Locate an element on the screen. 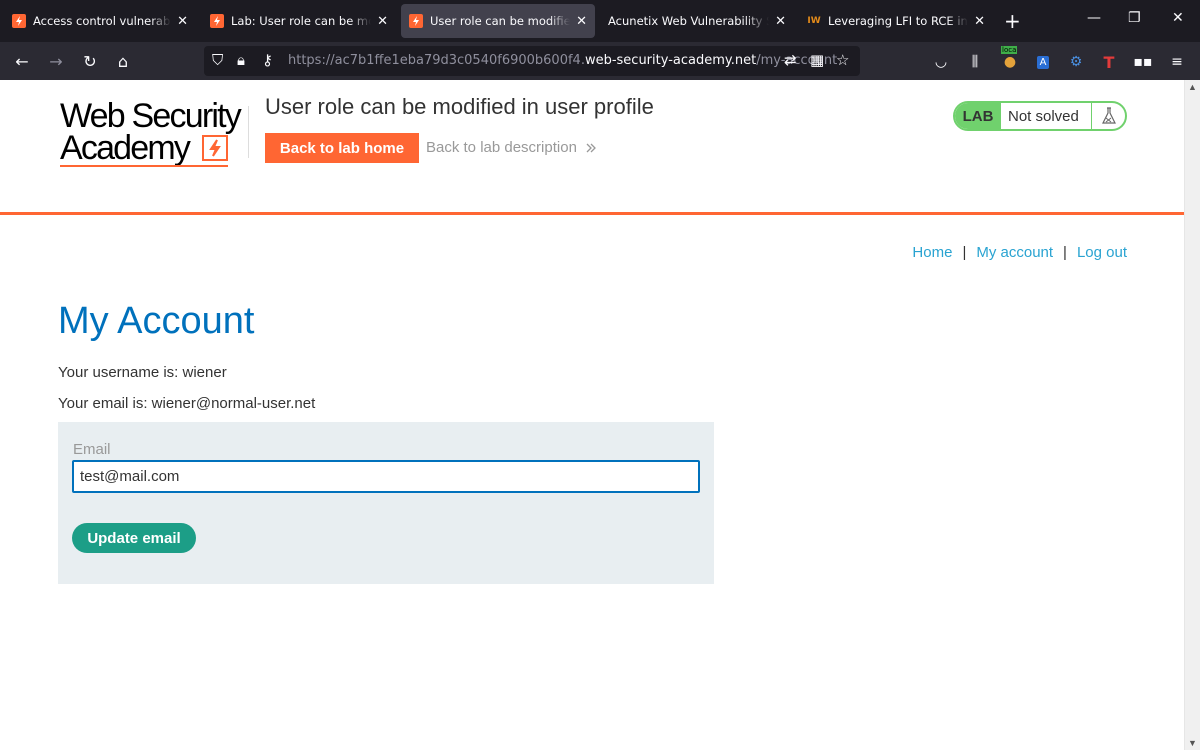  back-to-lab-home-button: Back to lab home is located at coordinates (342, 148).